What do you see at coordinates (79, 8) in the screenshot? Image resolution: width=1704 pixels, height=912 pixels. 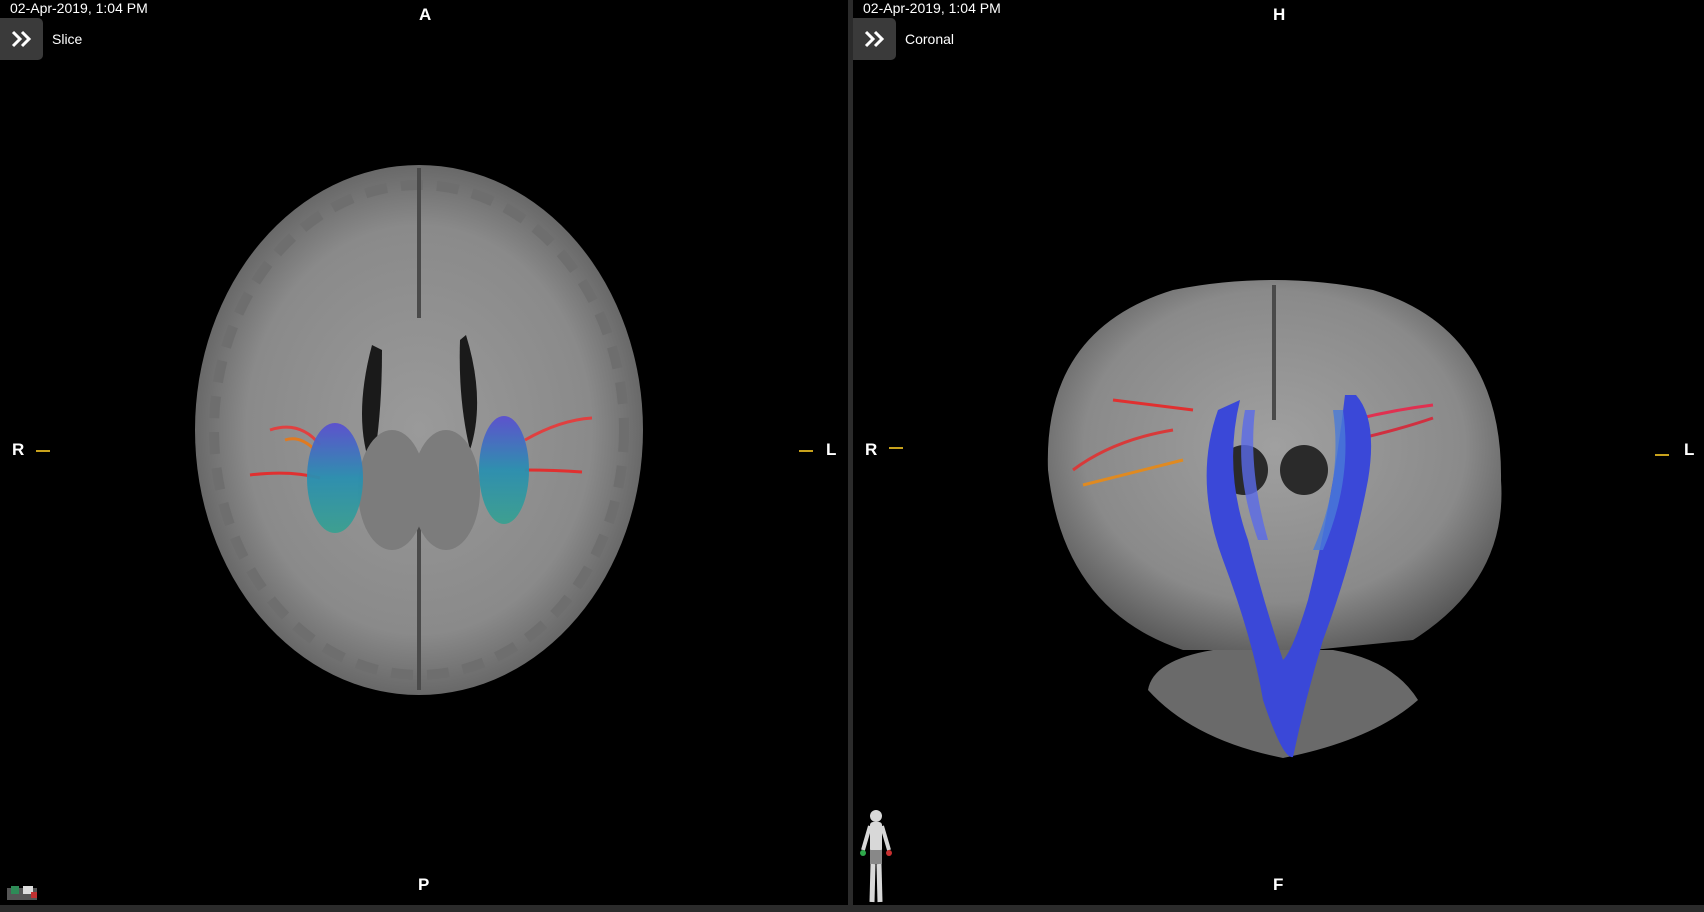 I see `left-timestamp: 02-Apr-2019, 1:04 PM` at bounding box center [79, 8].